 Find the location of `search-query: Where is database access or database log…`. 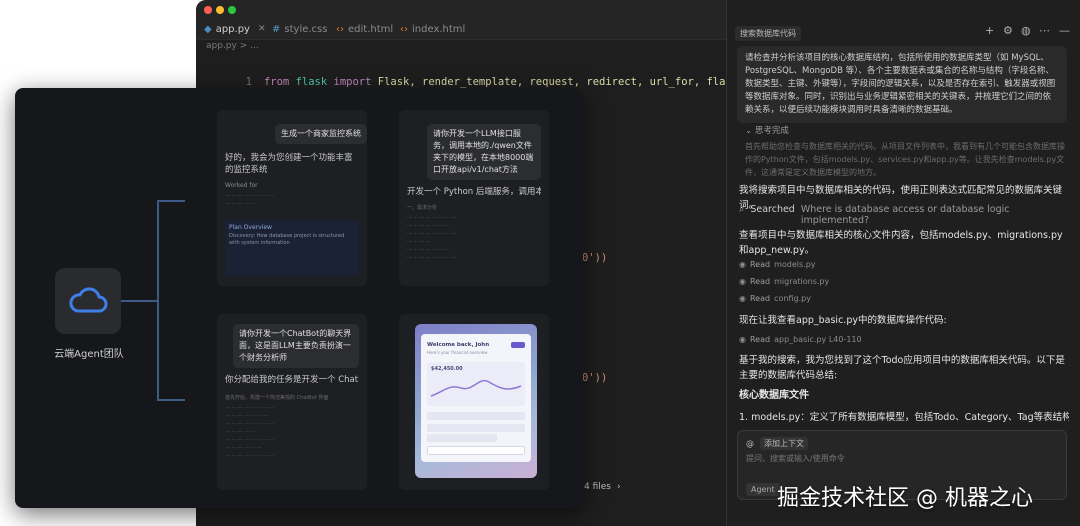

search-query: Where is database access or database log… is located at coordinates (905, 215).